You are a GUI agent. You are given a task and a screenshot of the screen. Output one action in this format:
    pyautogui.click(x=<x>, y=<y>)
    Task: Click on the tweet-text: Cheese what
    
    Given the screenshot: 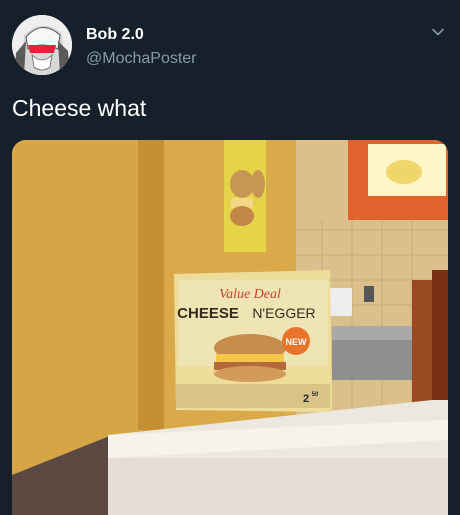 What is the action you would take?
    pyautogui.click(x=79, y=108)
    